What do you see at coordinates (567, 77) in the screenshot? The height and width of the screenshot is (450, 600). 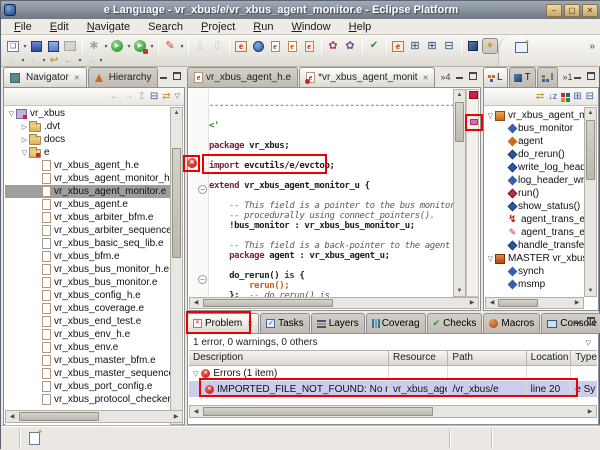 I see `right-tab-overflow: »1` at bounding box center [567, 77].